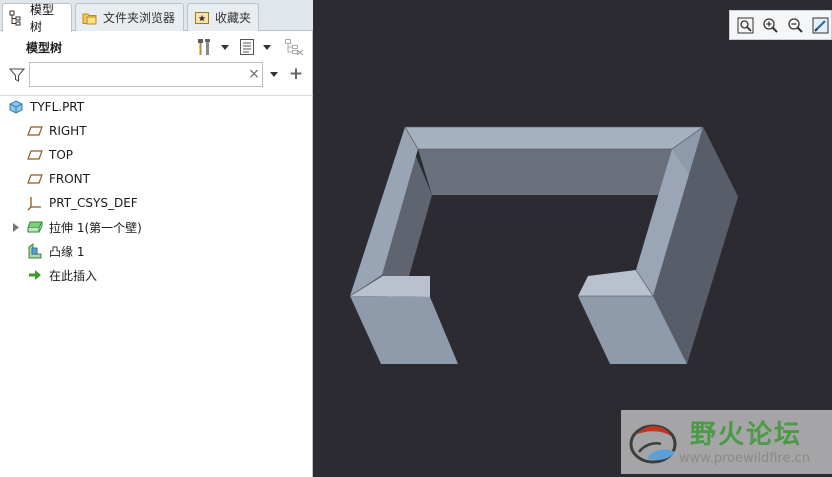 The width and height of the screenshot is (832, 477). Describe the element at coordinates (57, 107) in the screenshot. I see `tree-item-label: TYFL.PRT` at that location.